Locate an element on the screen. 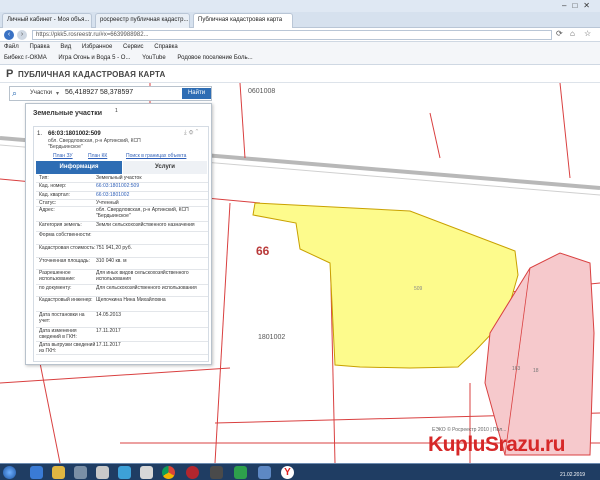 The width and height of the screenshot is (600, 480). tab-info: Информация is located at coordinates (79, 167).